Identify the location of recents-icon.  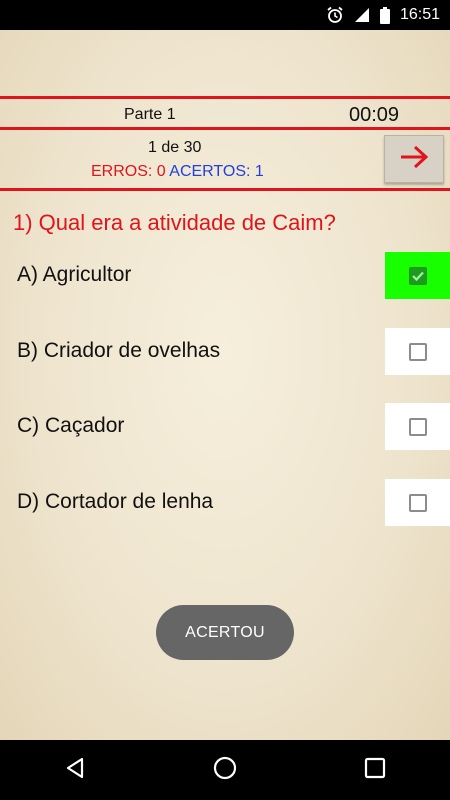
(375, 770).